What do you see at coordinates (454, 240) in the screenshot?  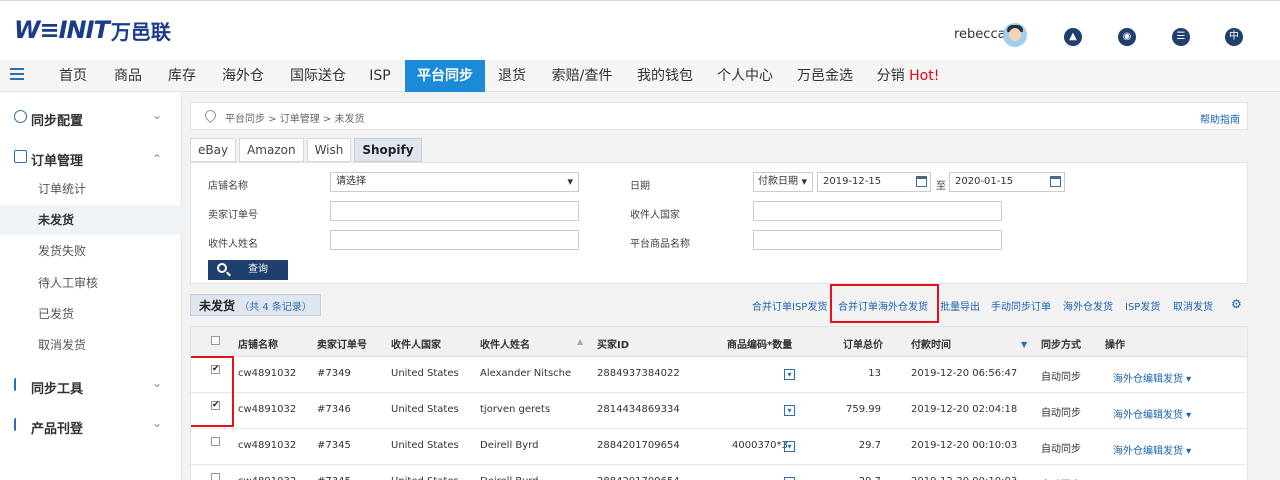 I see `recipient-name-input` at bounding box center [454, 240].